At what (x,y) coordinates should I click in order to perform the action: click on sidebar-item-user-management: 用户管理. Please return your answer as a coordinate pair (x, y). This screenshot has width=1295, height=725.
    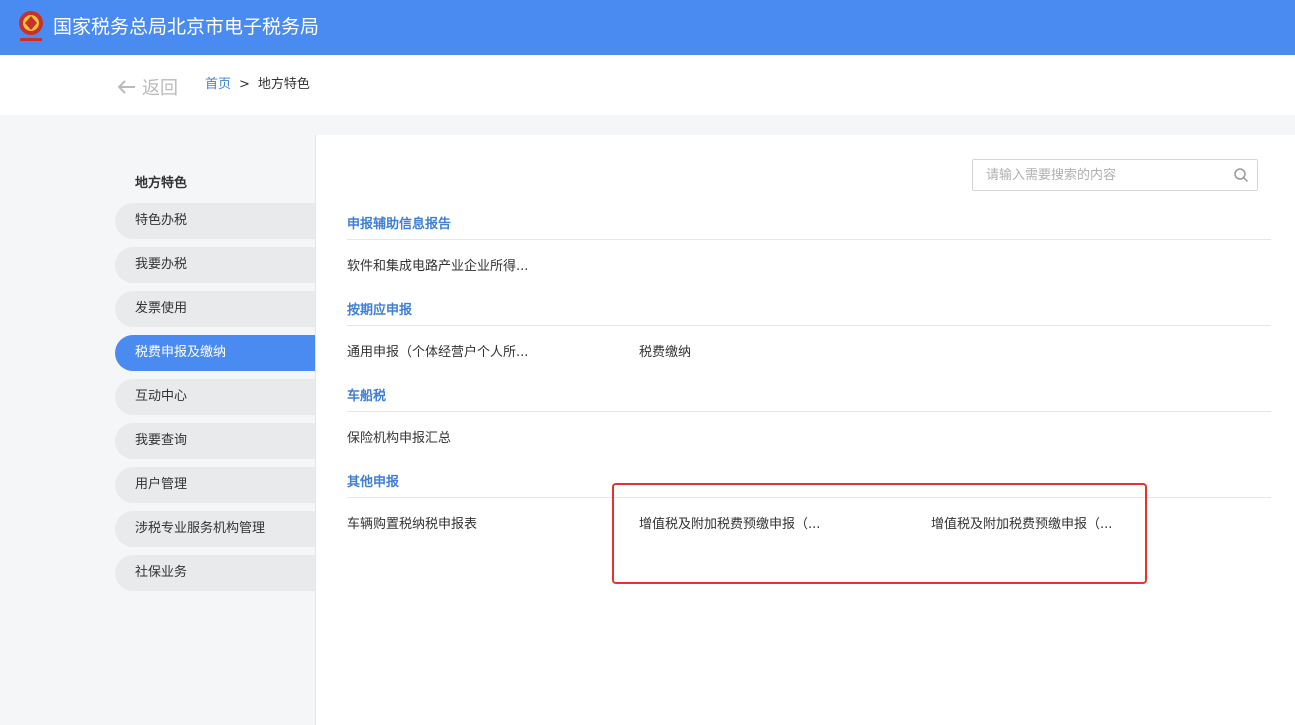
    Looking at the image, I should click on (215, 485).